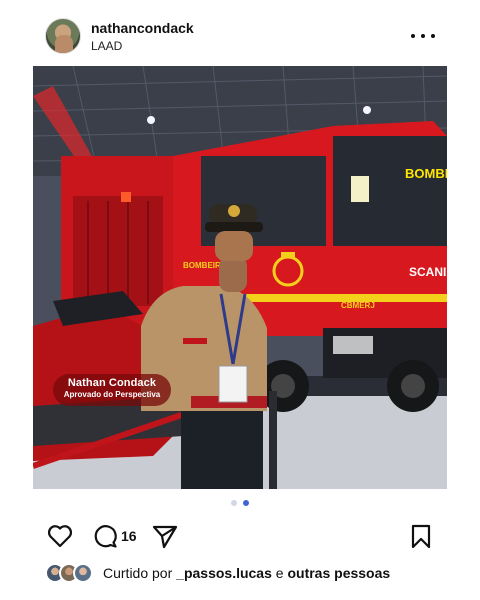 The width and height of the screenshot is (480, 600). What do you see at coordinates (165, 536) in the screenshot?
I see `send-icon` at bounding box center [165, 536].